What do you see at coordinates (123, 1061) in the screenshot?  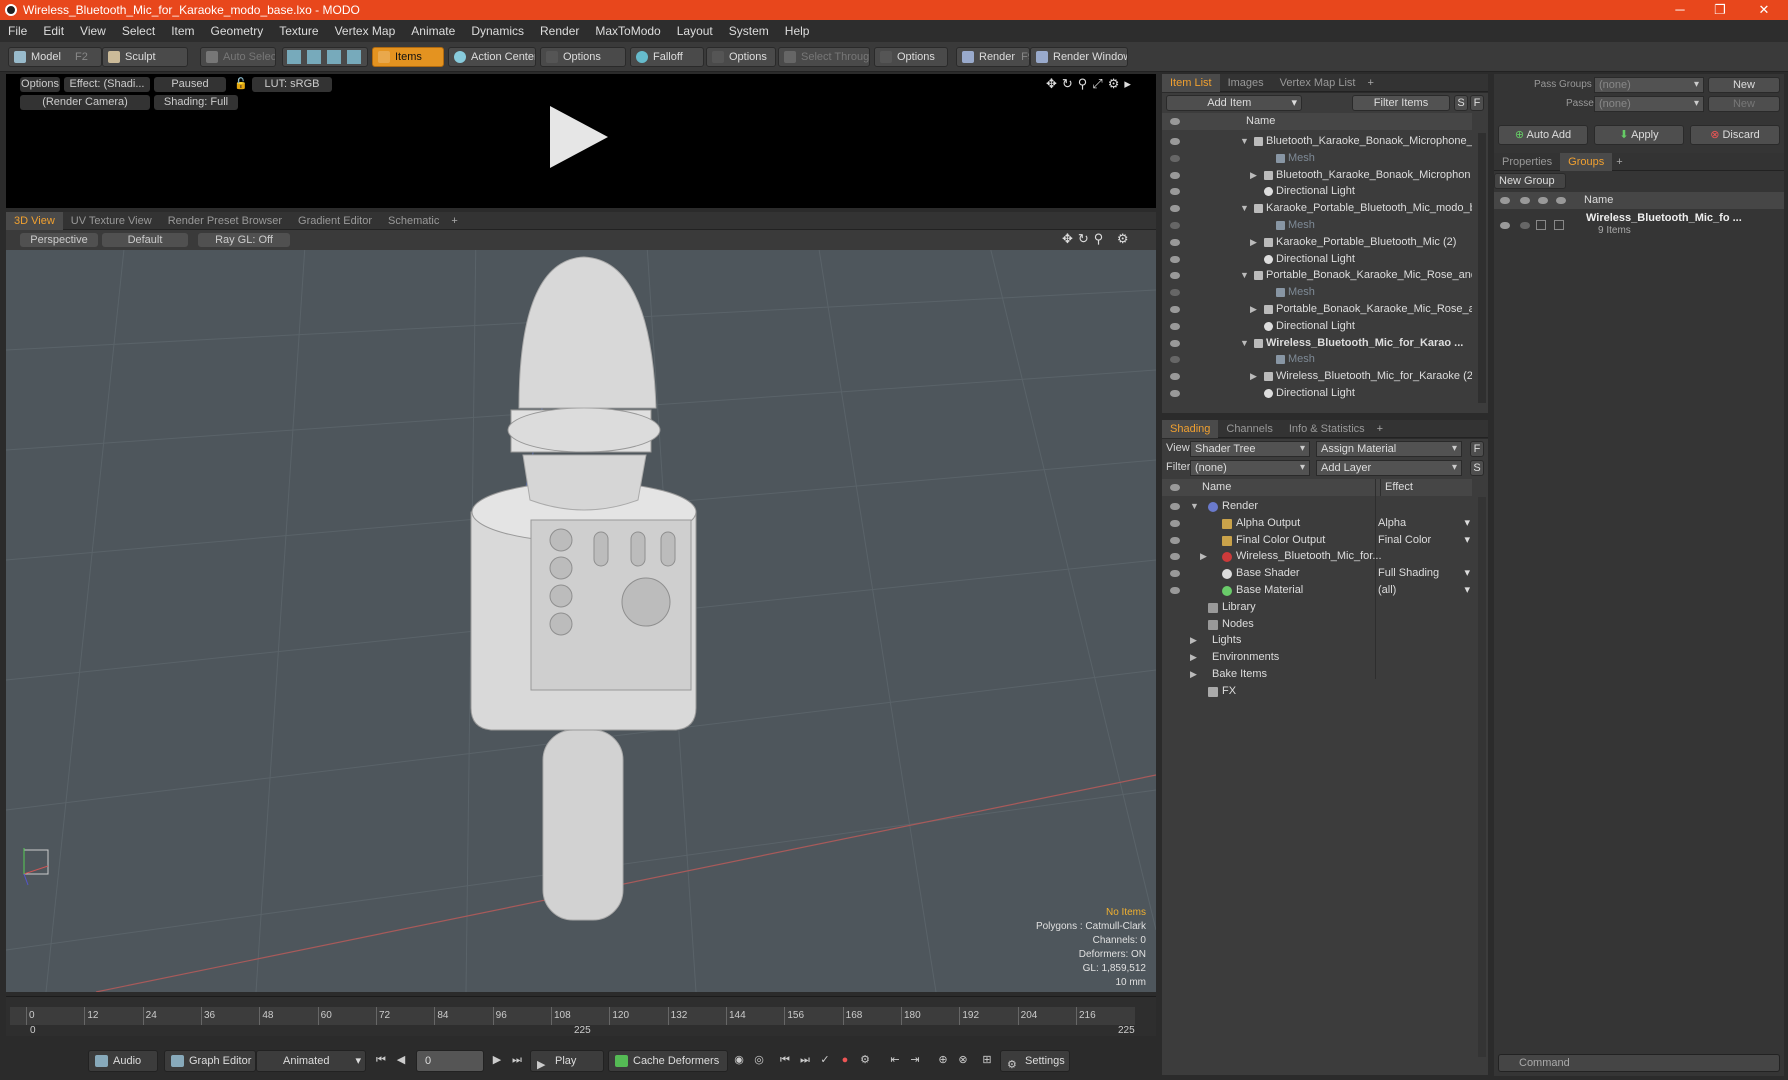 I see `audio-button: Audio` at bounding box center [123, 1061].